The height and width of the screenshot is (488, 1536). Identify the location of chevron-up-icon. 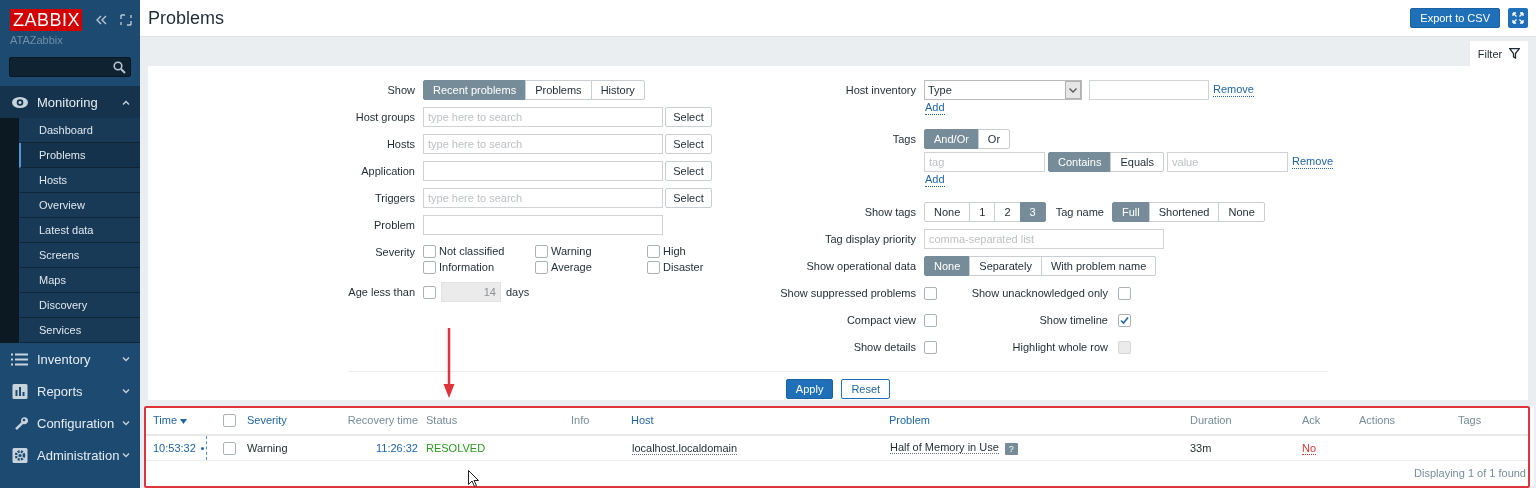
(126, 102).